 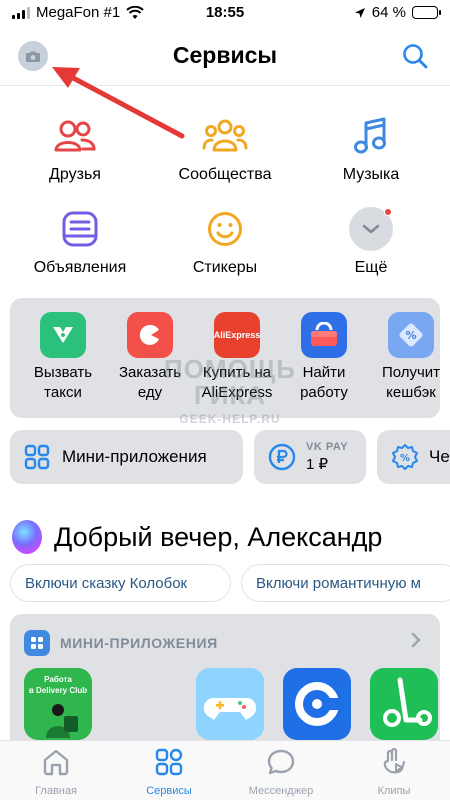 I want to click on scooter-app, so click(x=404, y=704).